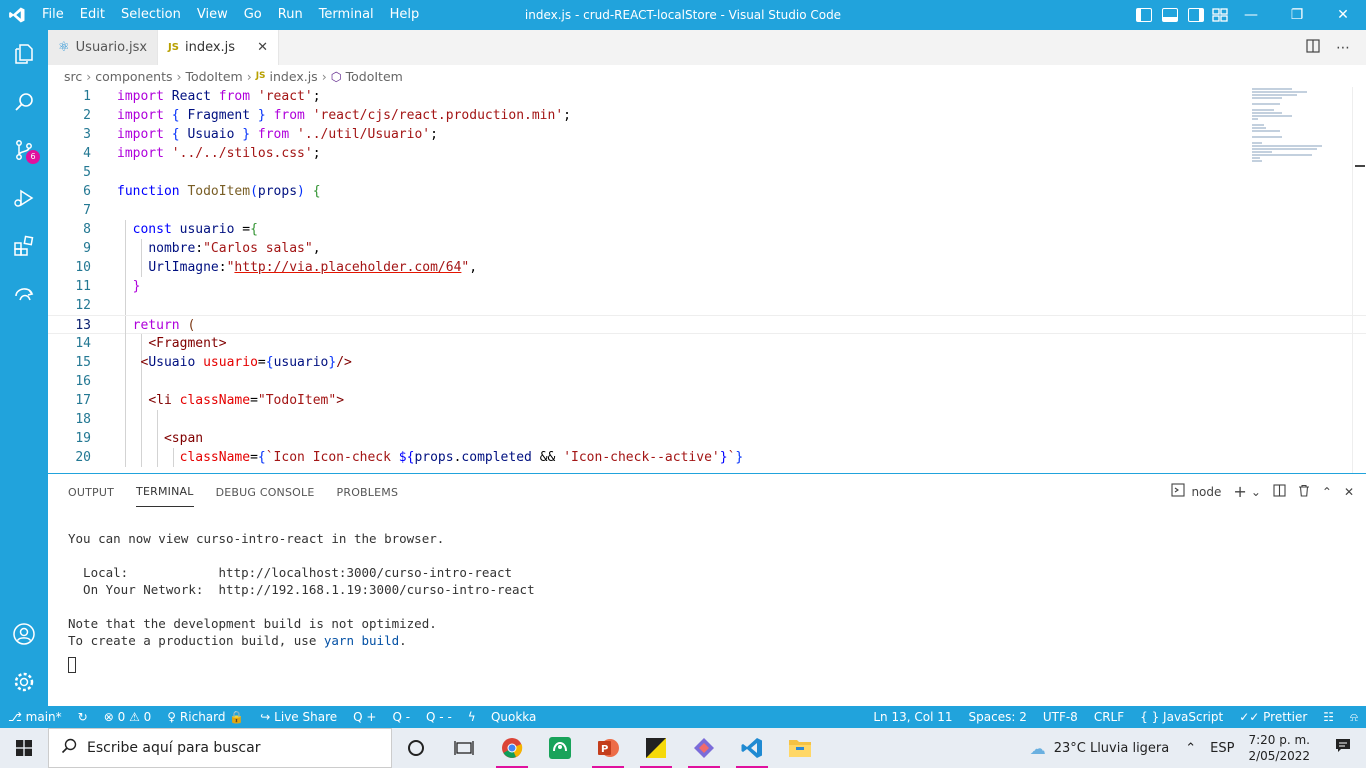 The height and width of the screenshot is (768, 1366). Describe the element at coordinates (205, 717) in the screenshot. I see `user-status: ♀ Richard 🔒` at that location.